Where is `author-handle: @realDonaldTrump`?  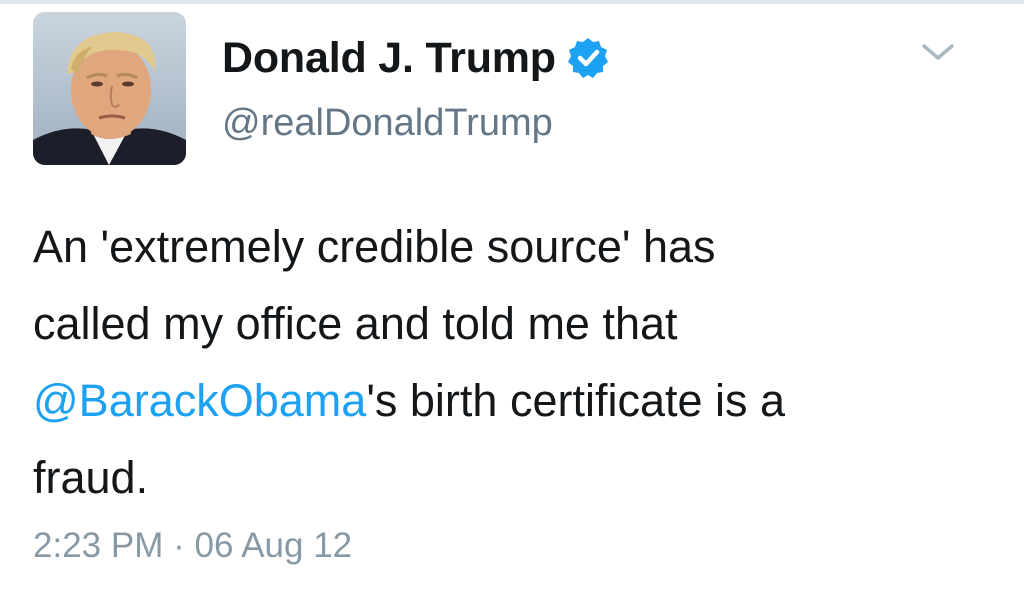
author-handle: @realDonaldTrump is located at coordinates (387, 123).